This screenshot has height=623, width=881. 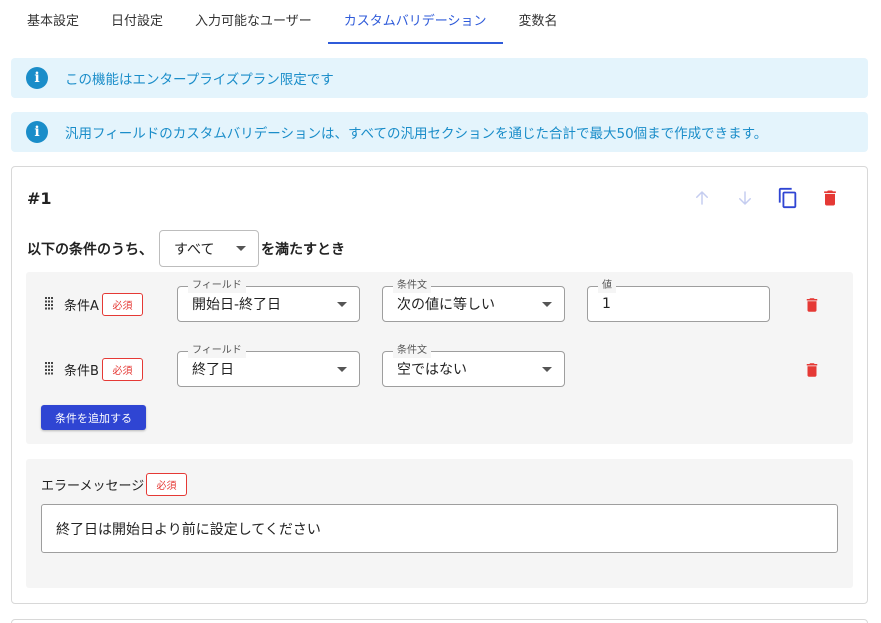 I want to click on condition-value: 空ではない, so click(x=432, y=370).